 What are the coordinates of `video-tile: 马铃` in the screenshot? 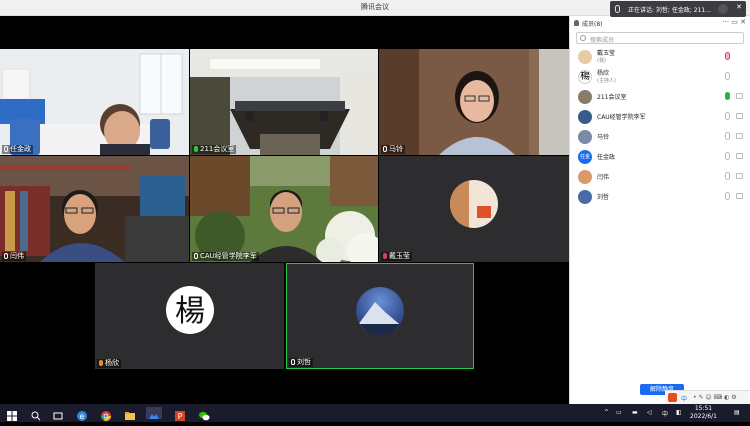 It's located at (474, 102).